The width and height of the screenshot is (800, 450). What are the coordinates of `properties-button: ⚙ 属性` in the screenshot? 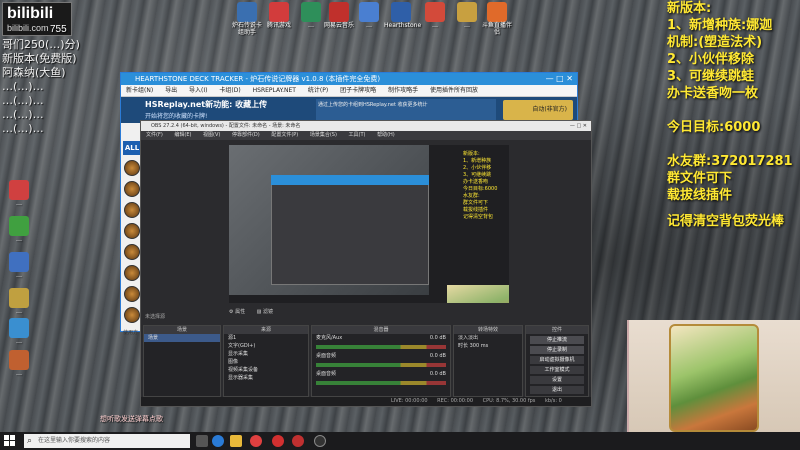 It's located at (237, 312).